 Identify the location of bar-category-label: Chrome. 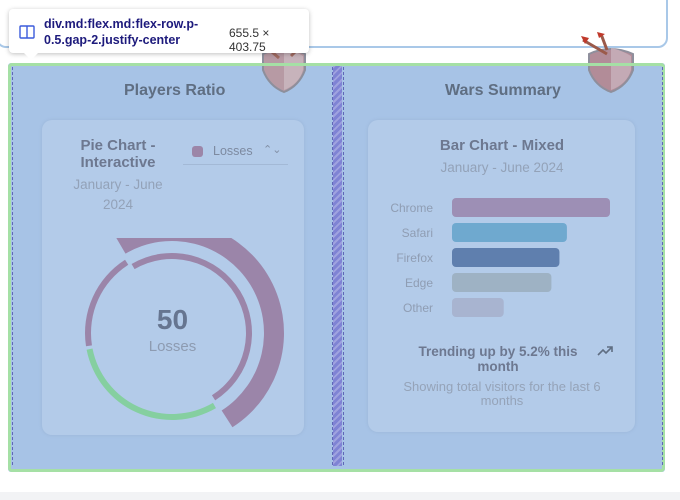
(411, 208).